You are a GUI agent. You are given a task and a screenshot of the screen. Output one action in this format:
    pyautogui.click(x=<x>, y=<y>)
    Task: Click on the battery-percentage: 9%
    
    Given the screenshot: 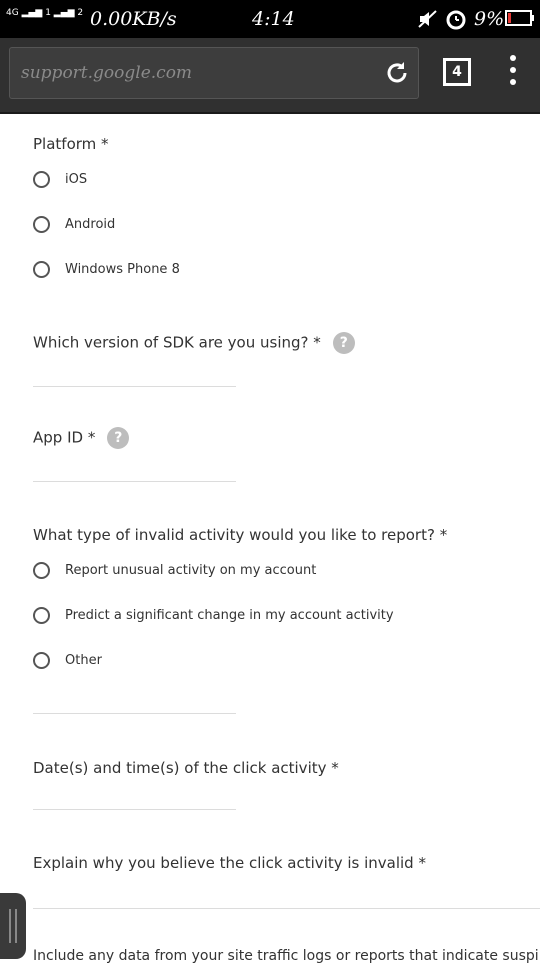 What is the action you would take?
    pyautogui.click(x=489, y=19)
    